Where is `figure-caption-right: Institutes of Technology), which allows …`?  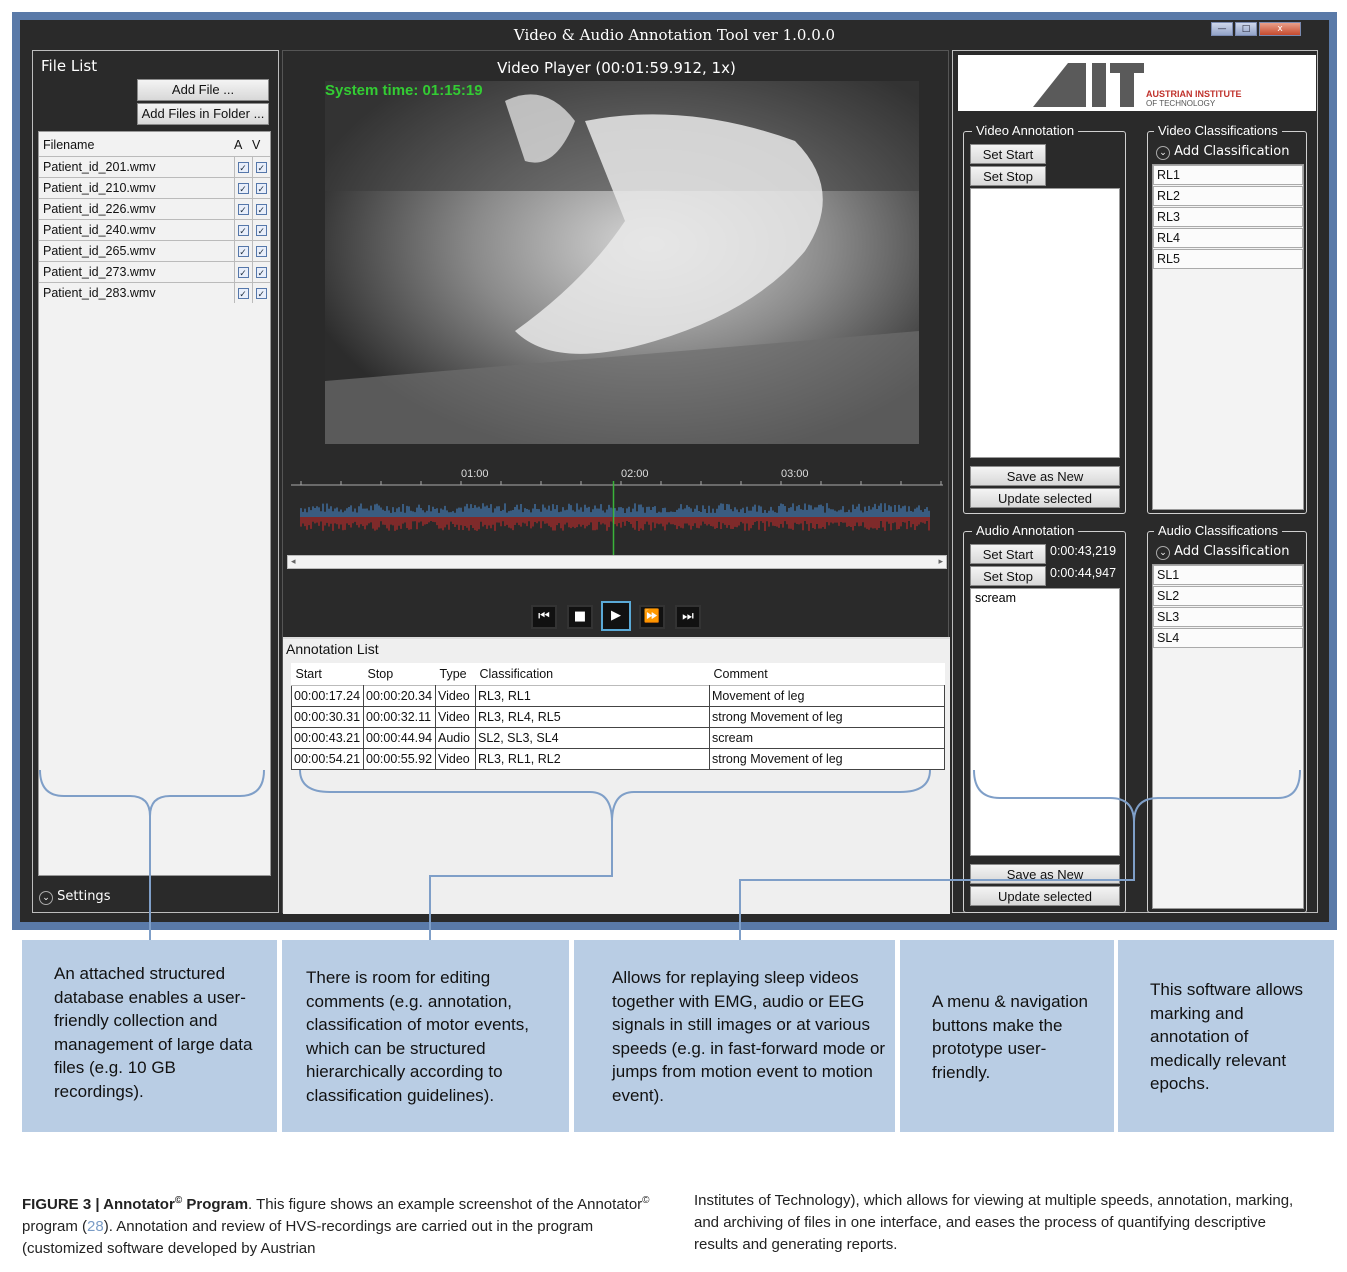 figure-caption-right: Institutes of Technology), which allows … is located at coordinates (994, 1222).